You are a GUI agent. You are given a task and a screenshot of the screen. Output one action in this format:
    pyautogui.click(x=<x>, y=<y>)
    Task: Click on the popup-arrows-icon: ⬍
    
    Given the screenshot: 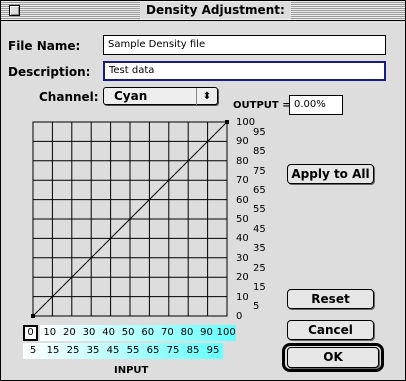 What is the action you would take?
    pyautogui.click(x=206, y=96)
    